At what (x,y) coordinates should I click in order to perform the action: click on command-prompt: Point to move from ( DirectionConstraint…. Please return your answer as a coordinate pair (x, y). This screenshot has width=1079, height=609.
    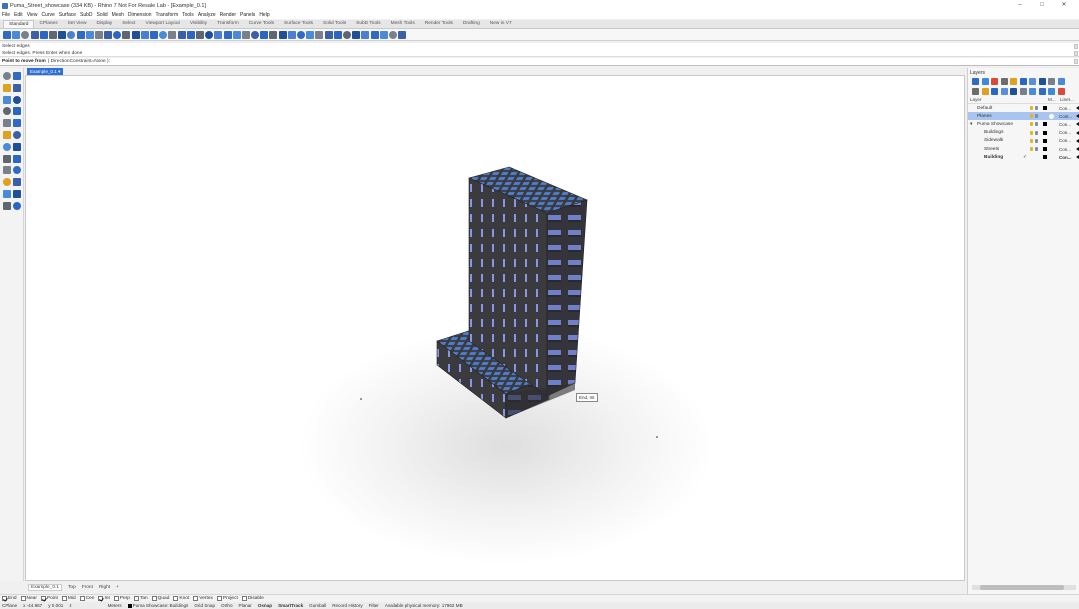
    Looking at the image, I should click on (539, 62).